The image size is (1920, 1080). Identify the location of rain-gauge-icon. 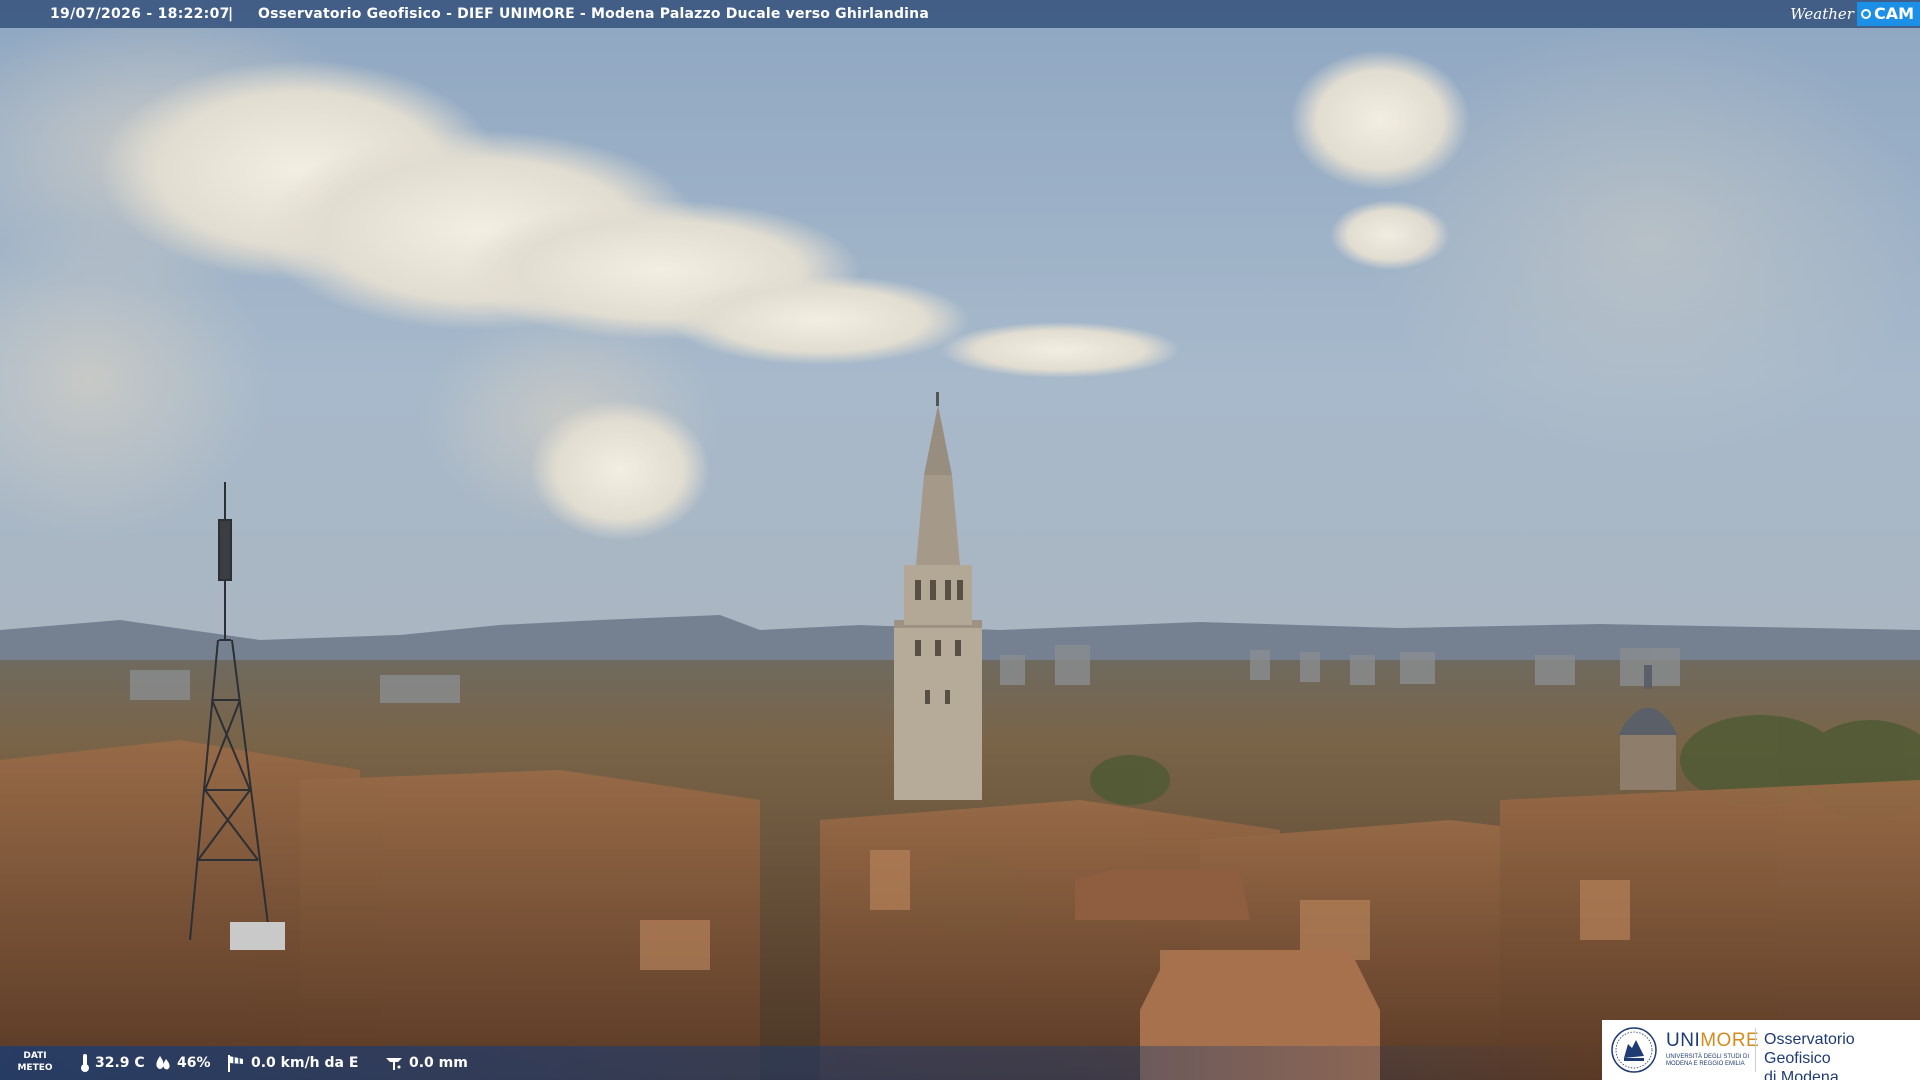
(394, 1064).